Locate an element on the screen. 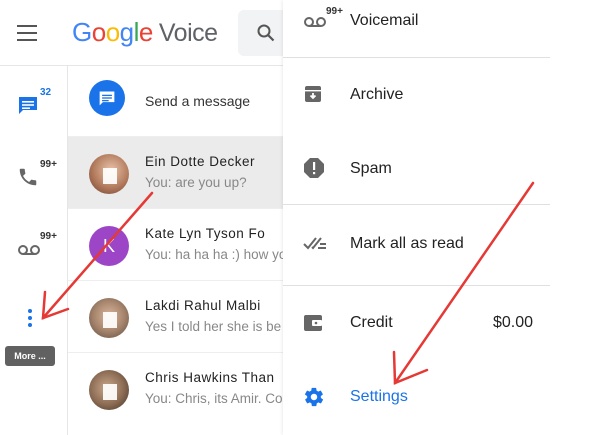  menu-item-credit: Credit $0.00 is located at coordinates (436, 323).